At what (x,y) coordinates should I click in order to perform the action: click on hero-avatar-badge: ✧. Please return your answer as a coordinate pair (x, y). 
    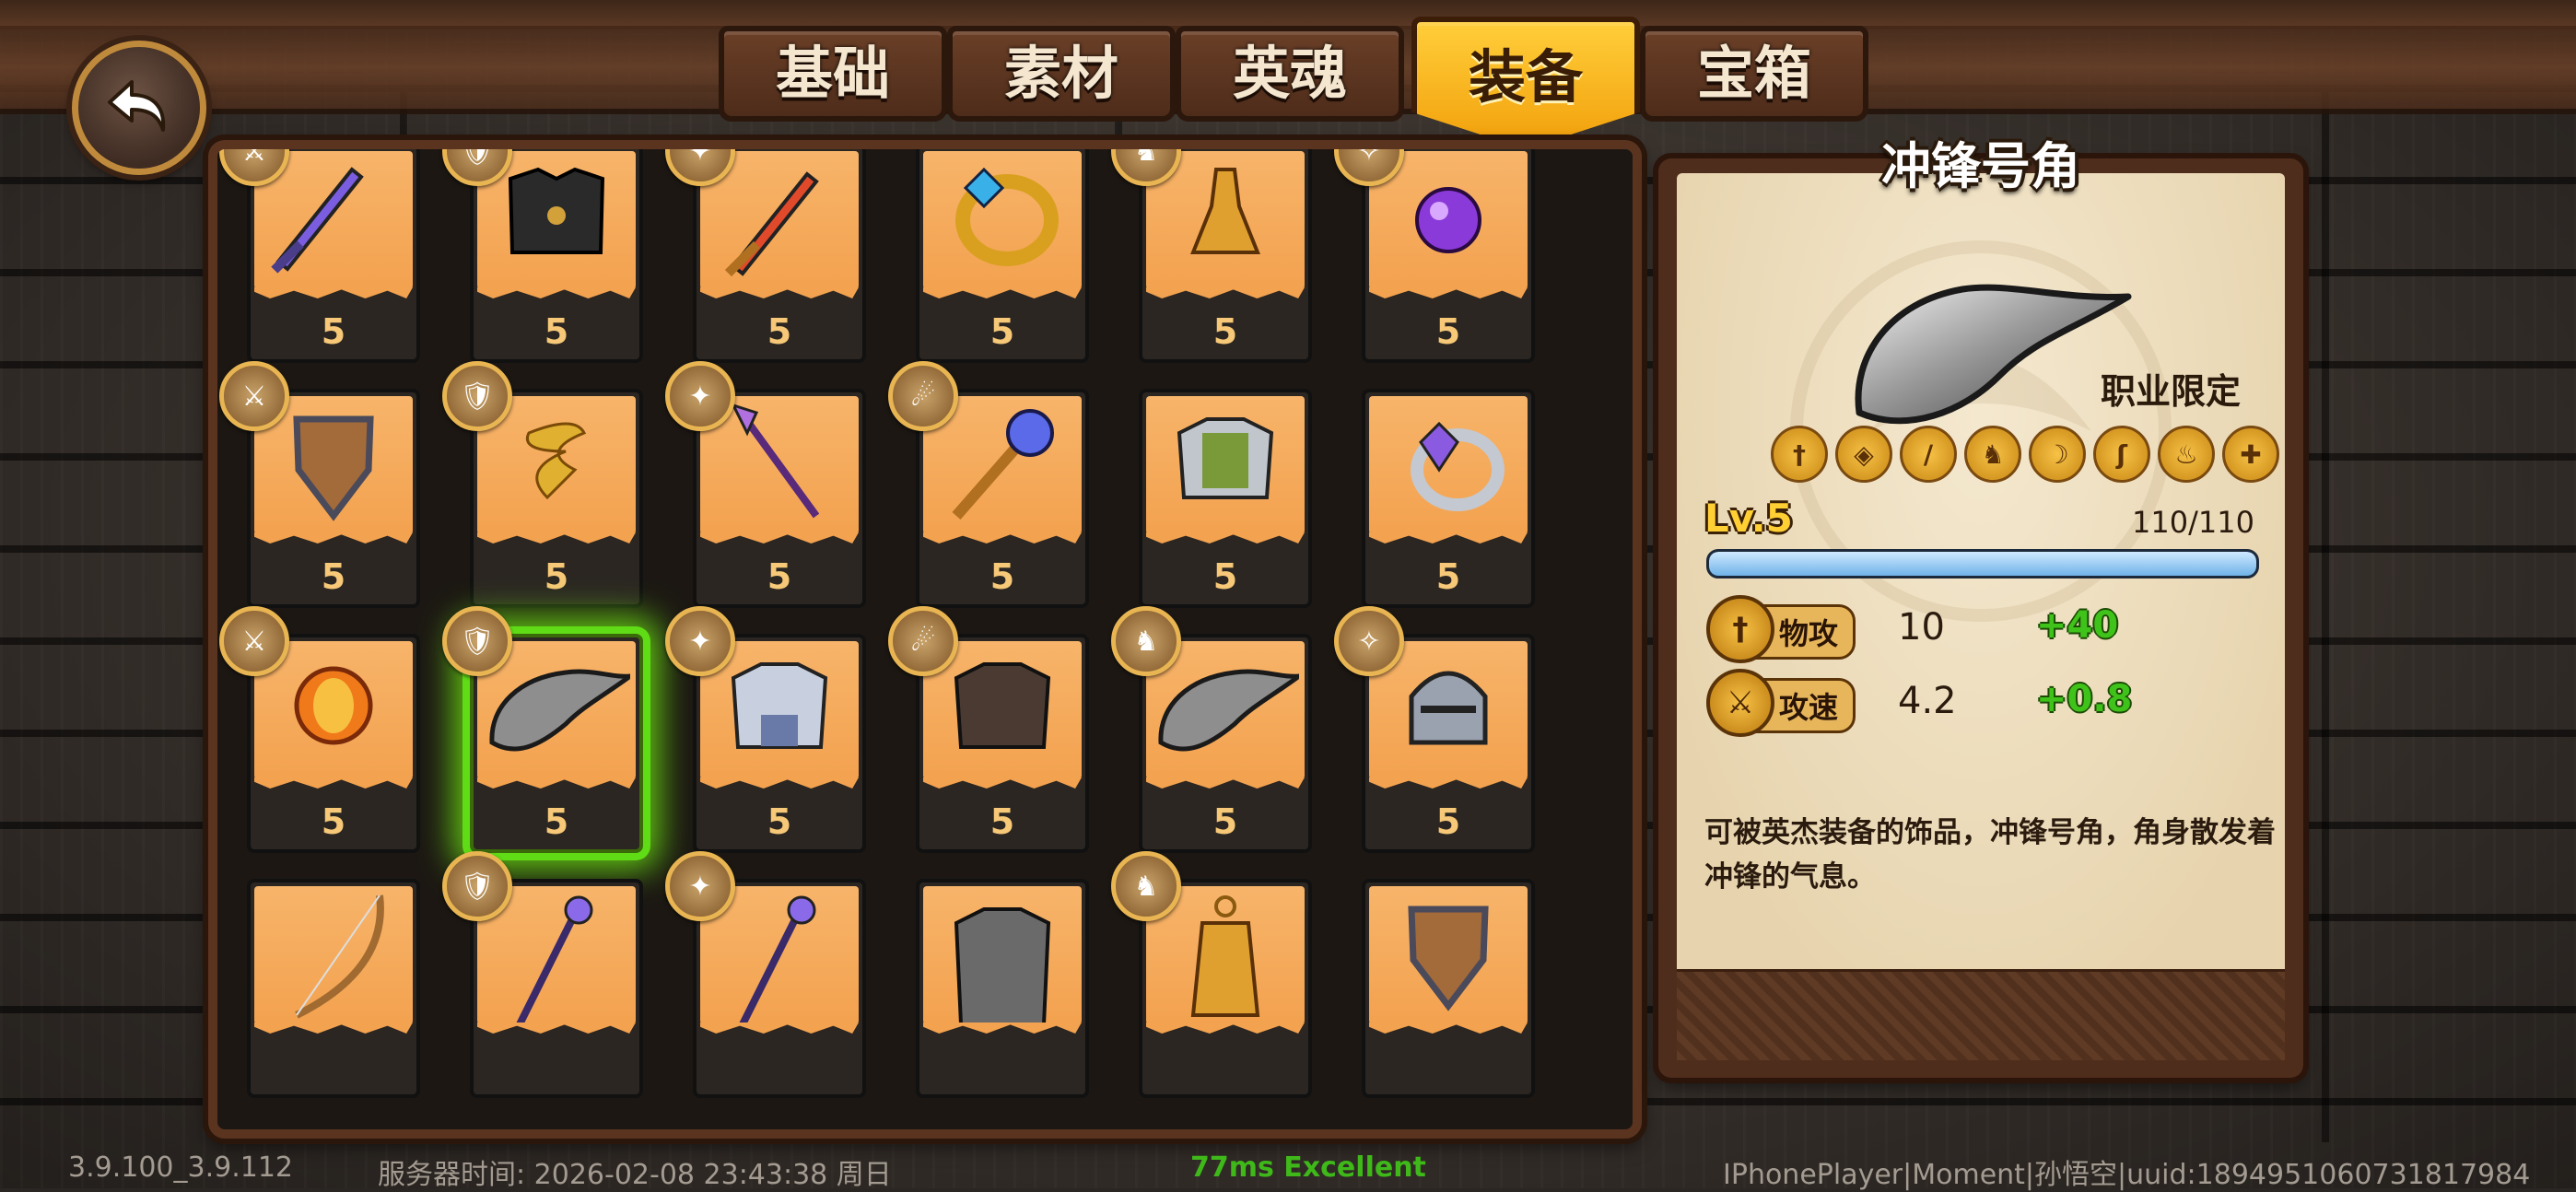
    Looking at the image, I should click on (1369, 641).